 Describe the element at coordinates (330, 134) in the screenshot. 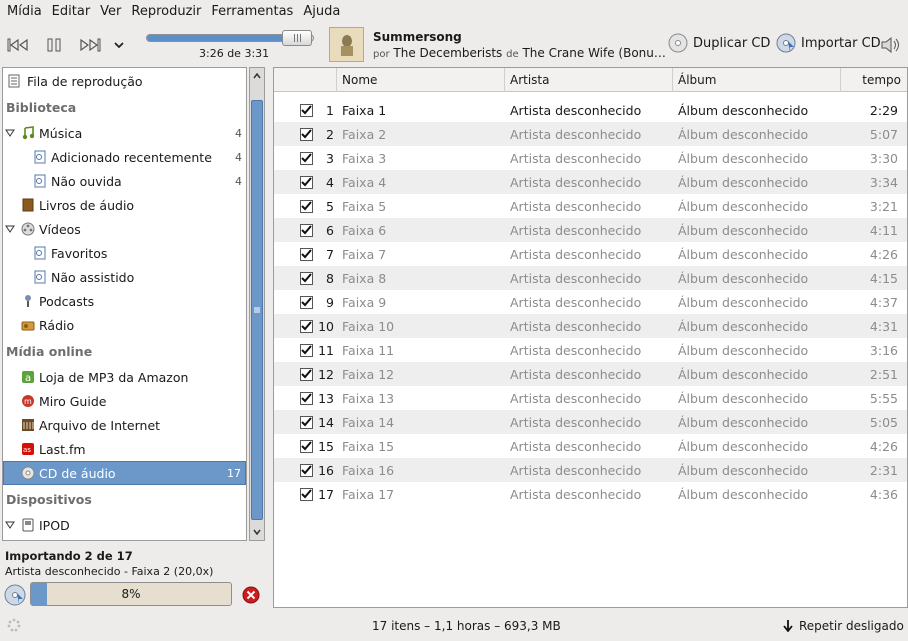

I see `track-number: 2` at that location.